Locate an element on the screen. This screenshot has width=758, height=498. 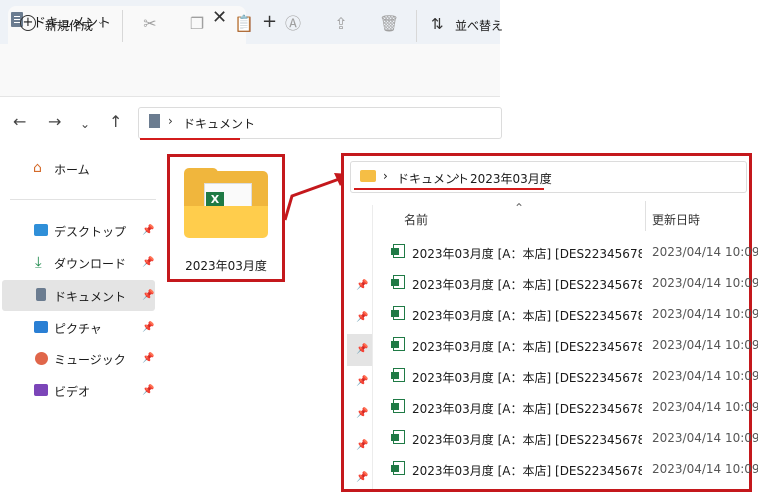
new-button: 新規作成 is located at coordinates (69, 25).